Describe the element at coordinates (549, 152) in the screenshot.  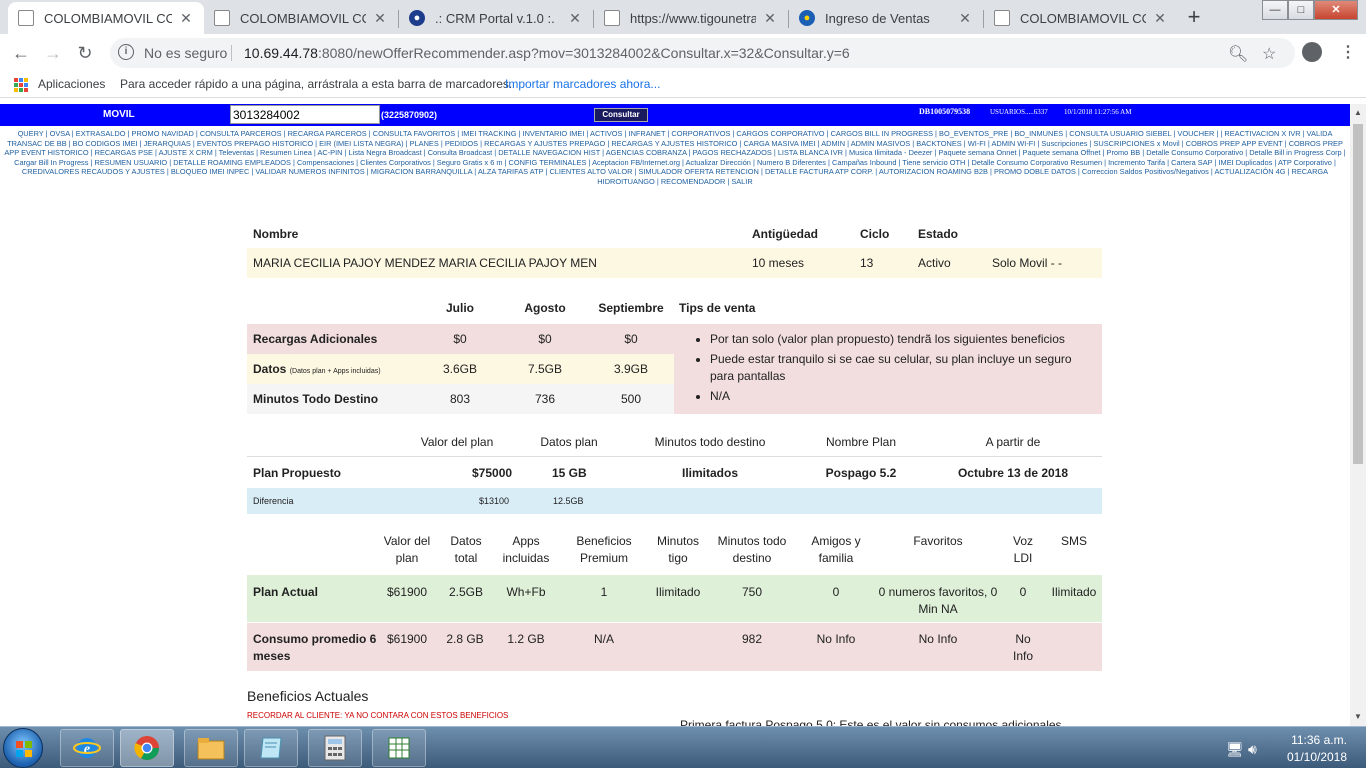
I see `menu-link: DETALLE NAVEGACION HIST` at that location.